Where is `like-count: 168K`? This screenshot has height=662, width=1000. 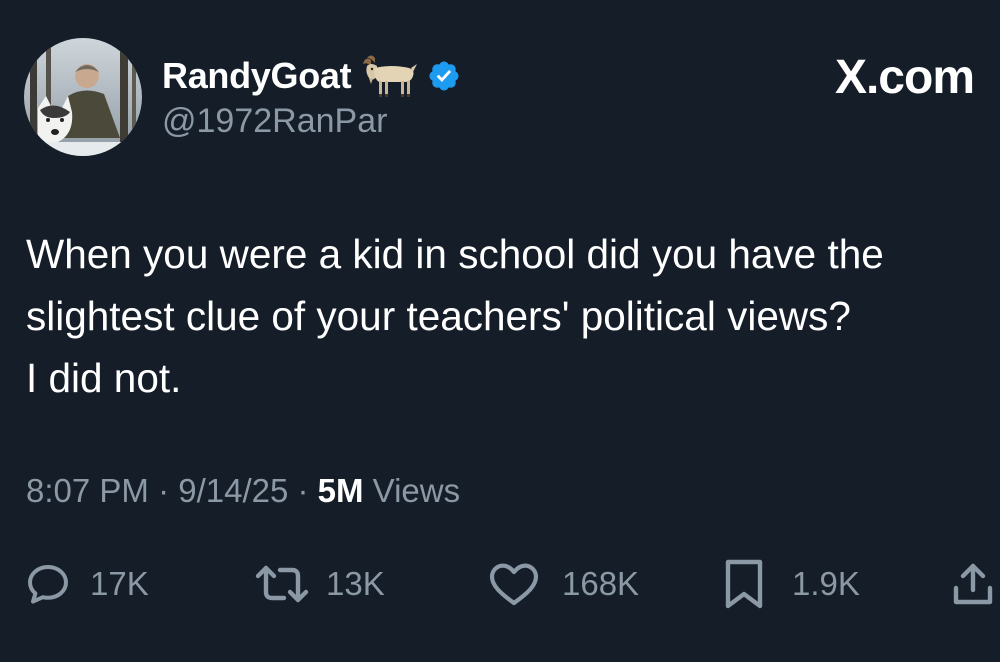 like-count: 168K is located at coordinates (601, 583).